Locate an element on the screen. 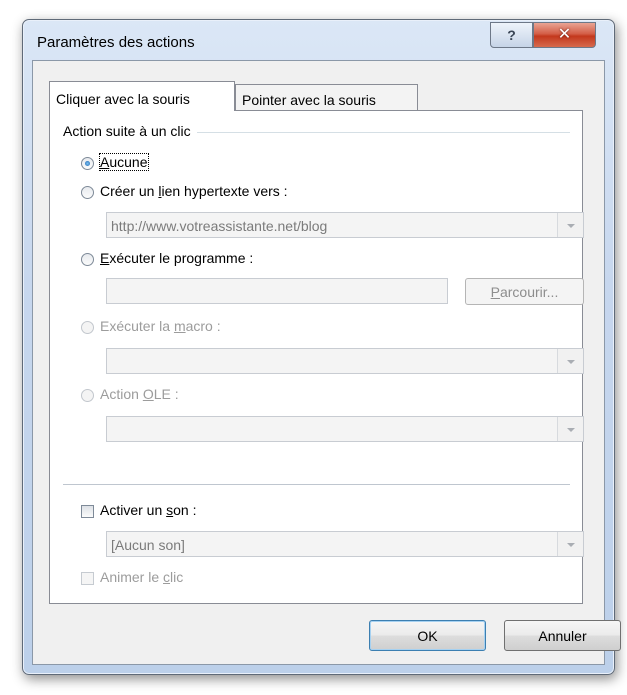 This screenshot has width=627, height=695. dialog-title: Paramètres des actions is located at coordinates (116, 42).